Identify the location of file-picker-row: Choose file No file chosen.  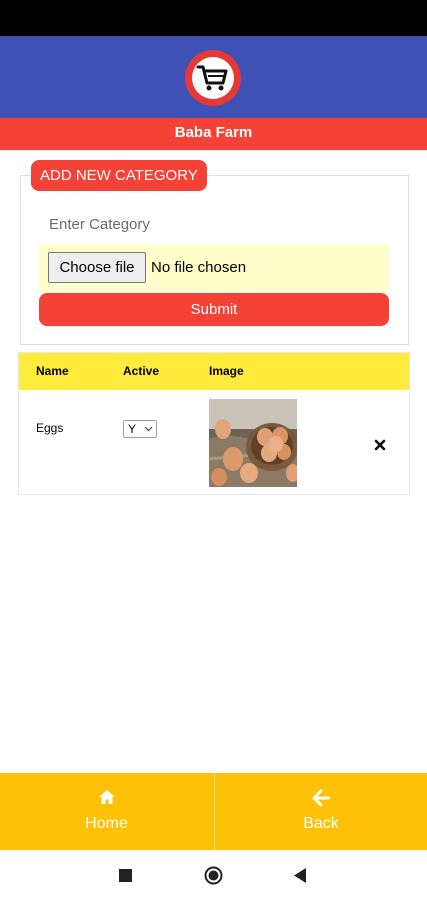
(214, 268).